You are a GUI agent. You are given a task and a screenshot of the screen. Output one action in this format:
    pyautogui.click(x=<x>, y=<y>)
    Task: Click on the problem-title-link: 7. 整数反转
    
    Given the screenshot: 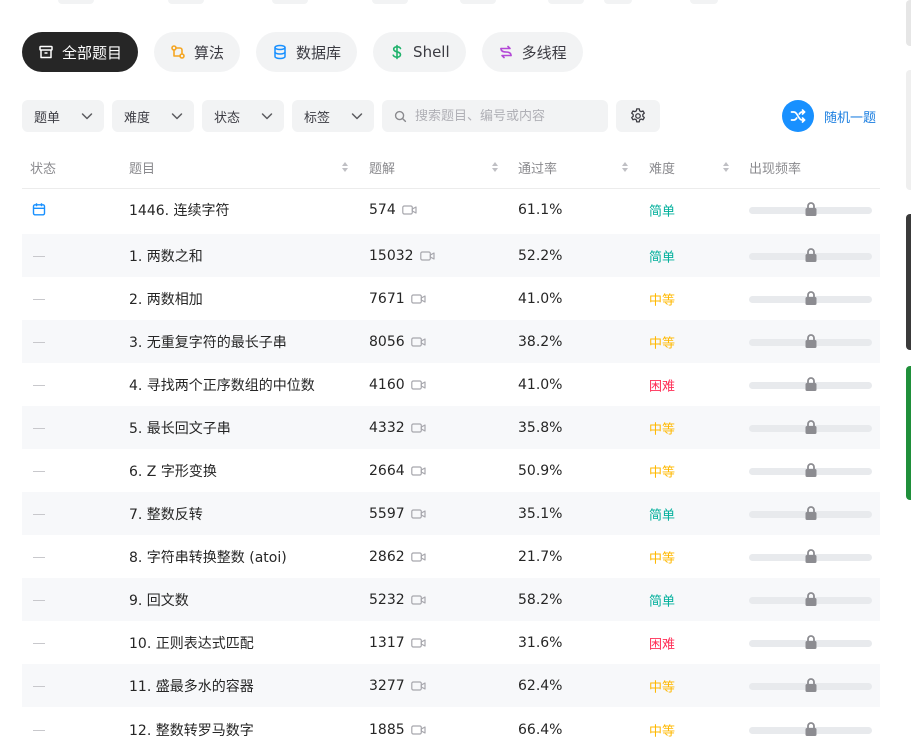 What is the action you would take?
    pyautogui.click(x=166, y=514)
    